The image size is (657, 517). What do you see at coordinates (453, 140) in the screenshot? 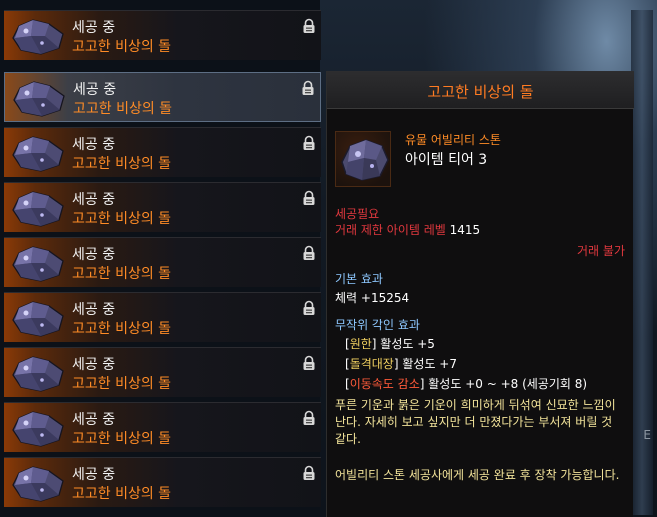
I see `item-kind: 유물 어빌리티 스톤` at bounding box center [453, 140].